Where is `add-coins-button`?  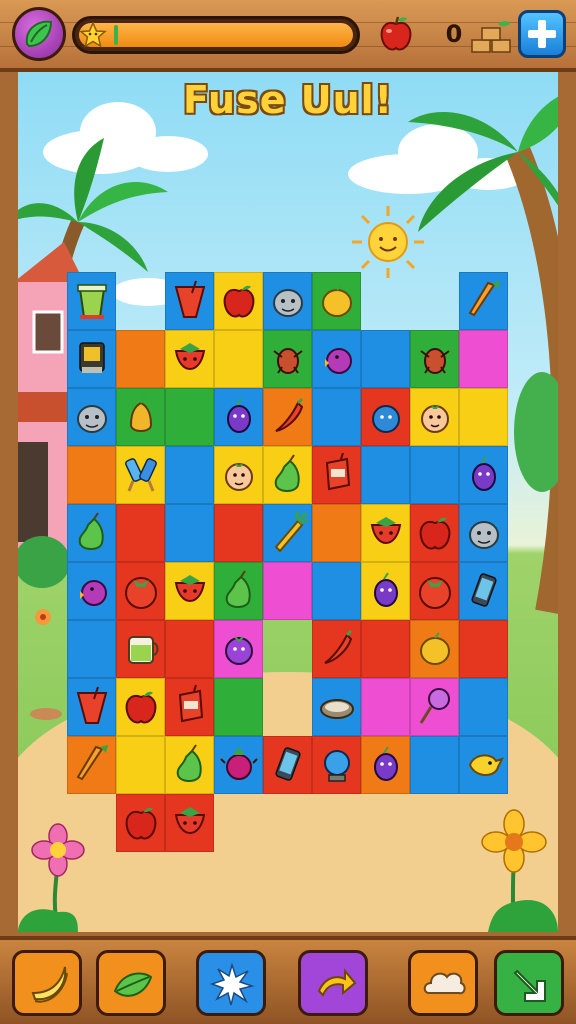 add-coins-button is located at coordinates (542, 34).